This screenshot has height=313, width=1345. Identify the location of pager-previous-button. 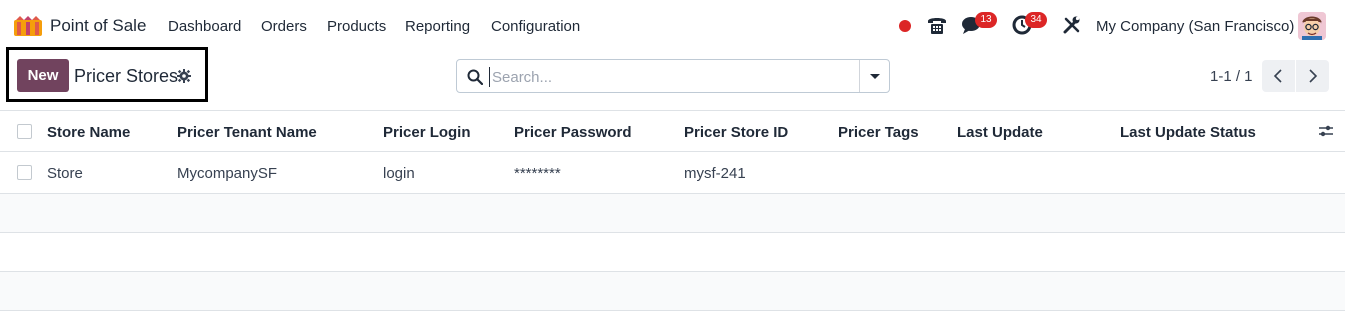
(1278, 76).